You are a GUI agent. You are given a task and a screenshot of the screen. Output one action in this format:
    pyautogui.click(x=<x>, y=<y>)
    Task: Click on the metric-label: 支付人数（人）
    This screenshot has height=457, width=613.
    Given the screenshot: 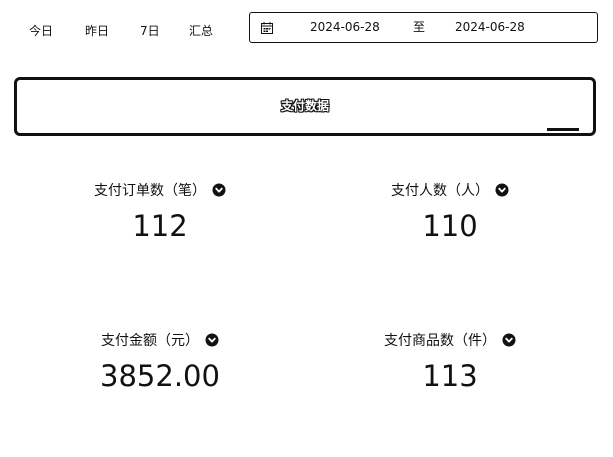 What is the action you would take?
    pyautogui.click(x=440, y=191)
    